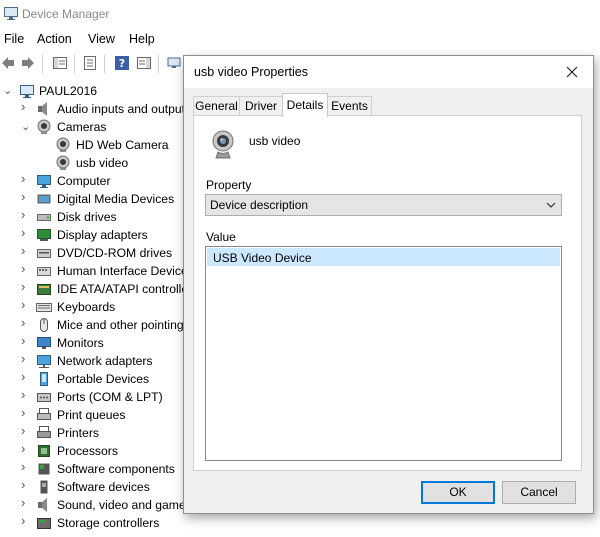  Describe the element at coordinates (383, 257) in the screenshot. I see `list-item: USB Video Device` at that location.